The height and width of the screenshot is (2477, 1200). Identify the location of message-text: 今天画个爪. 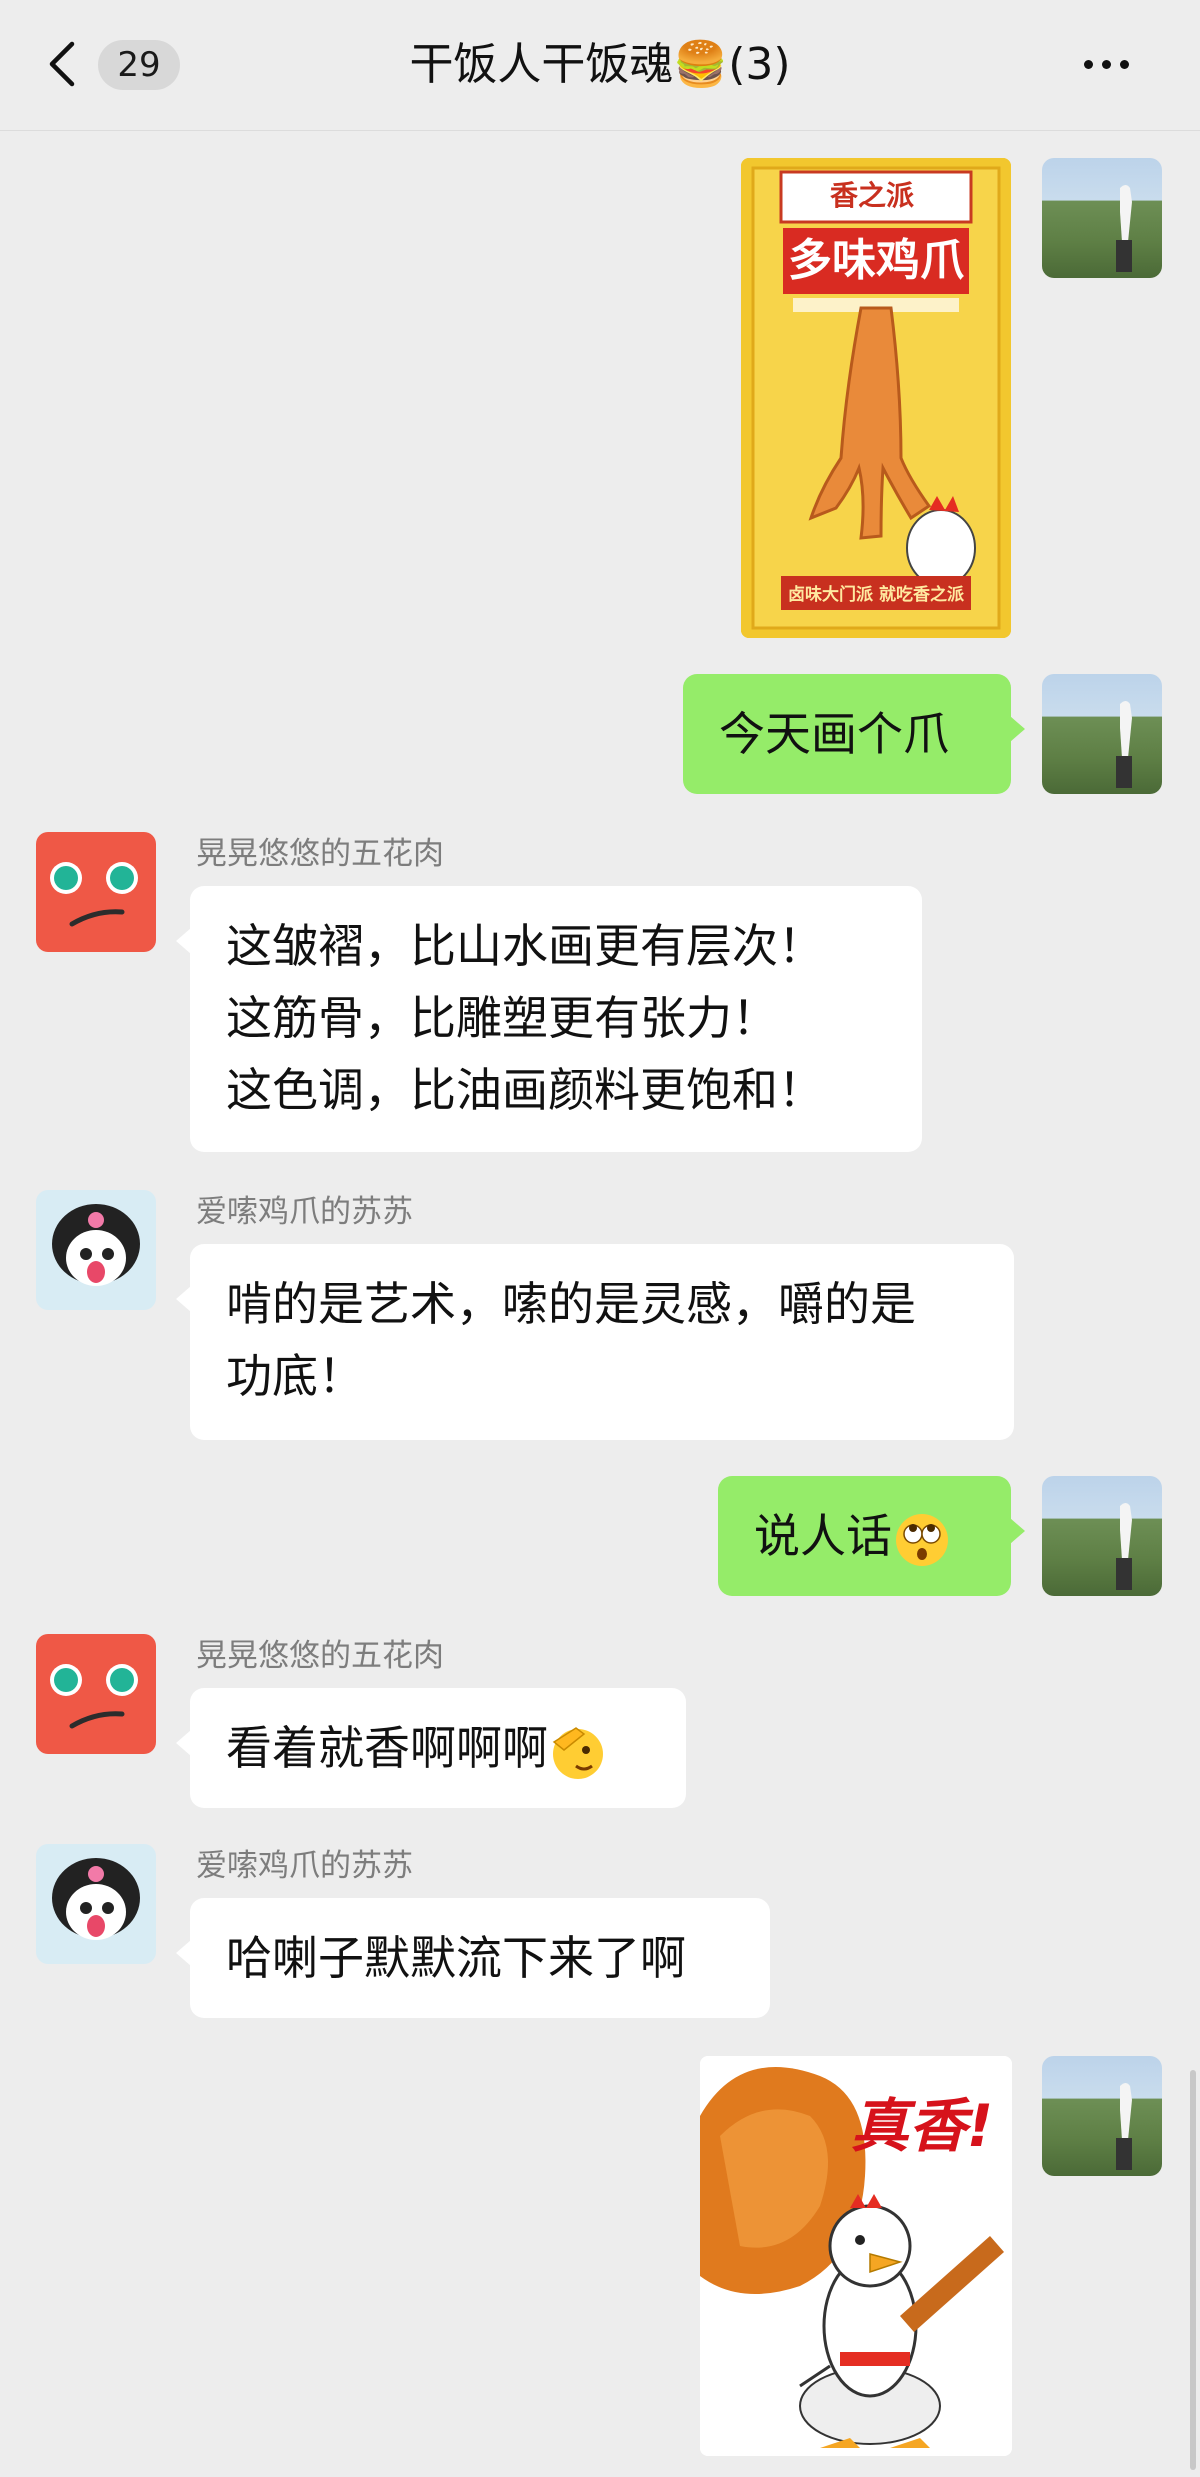
(834, 734).